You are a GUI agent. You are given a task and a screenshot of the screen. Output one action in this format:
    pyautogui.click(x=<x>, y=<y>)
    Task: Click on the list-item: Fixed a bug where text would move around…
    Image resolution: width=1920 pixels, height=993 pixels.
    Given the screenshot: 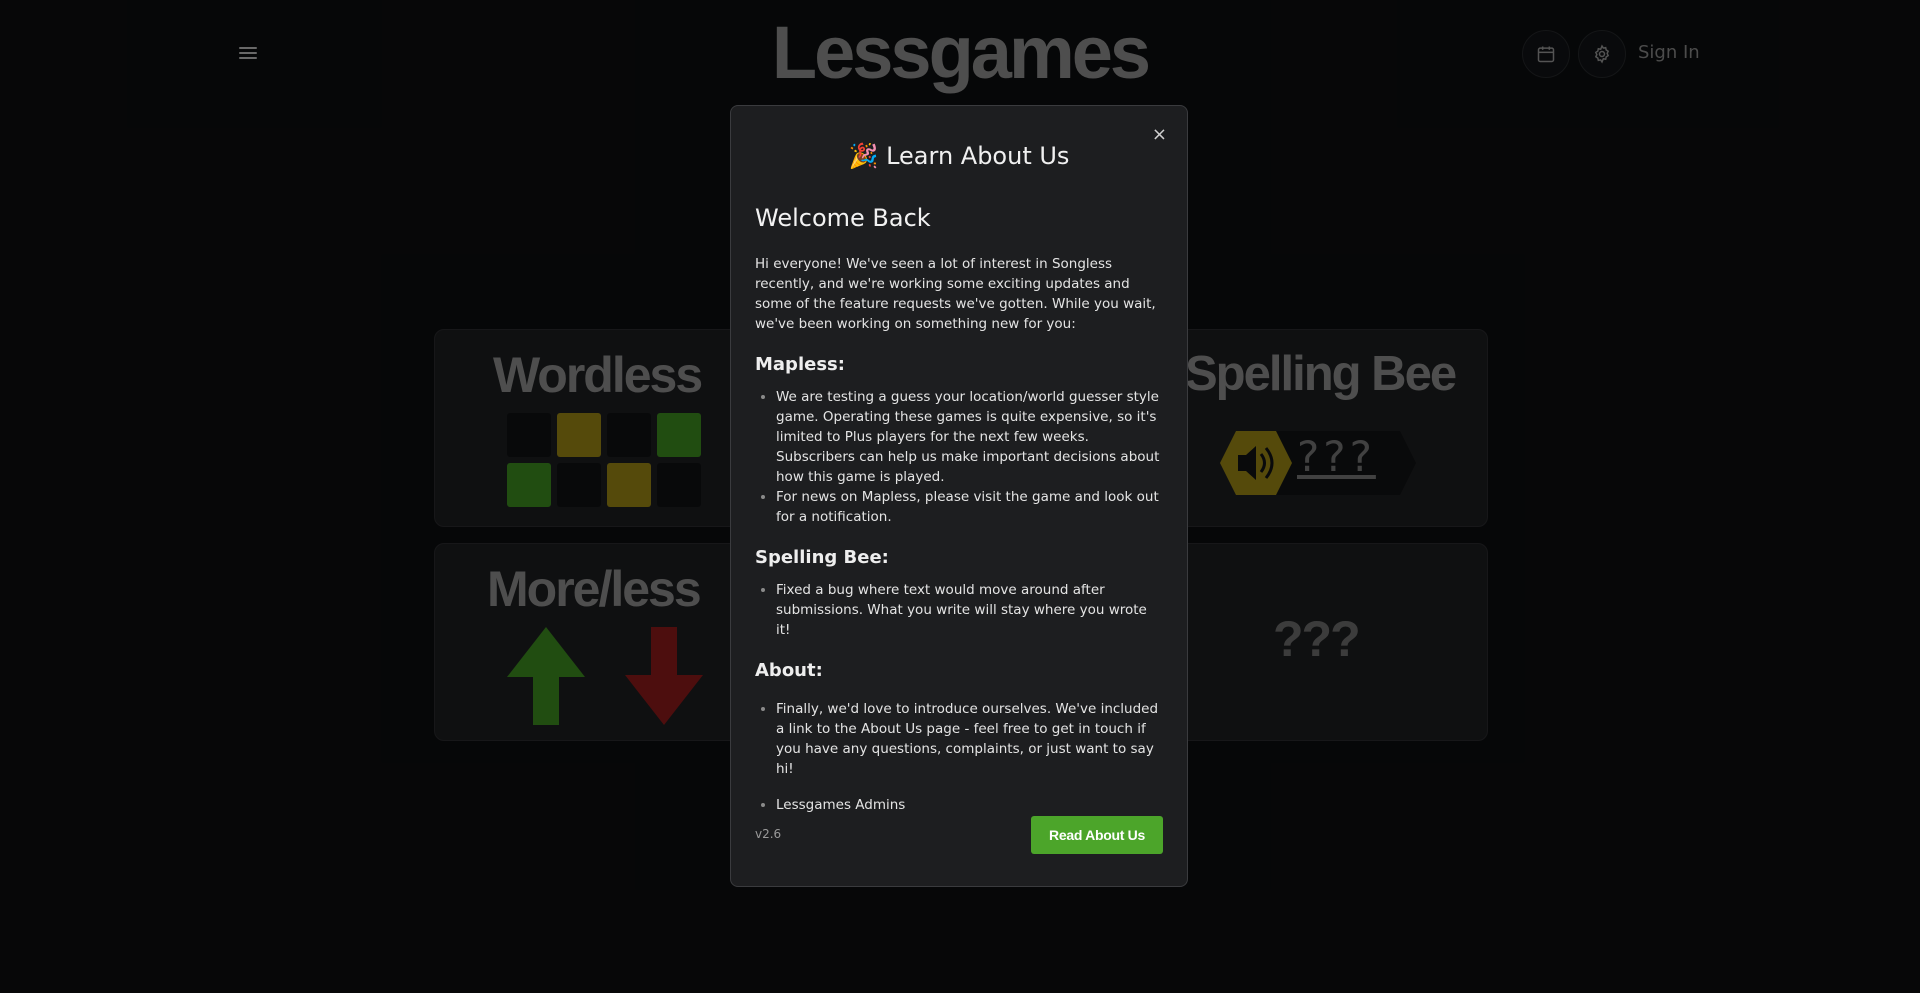 What is the action you would take?
    pyautogui.click(x=969, y=610)
    